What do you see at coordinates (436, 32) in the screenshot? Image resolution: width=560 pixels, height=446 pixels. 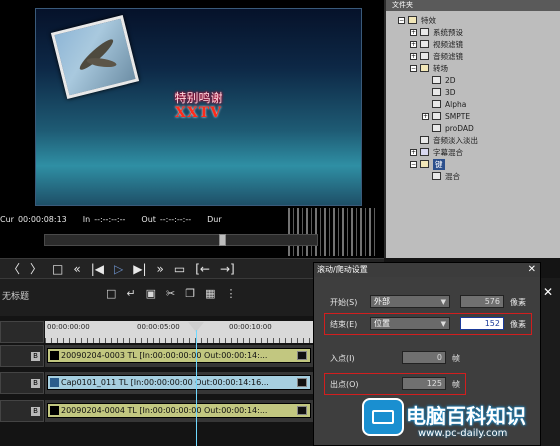 I see `fx-item-presets: + 系统预设` at bounding box center [436, 32].